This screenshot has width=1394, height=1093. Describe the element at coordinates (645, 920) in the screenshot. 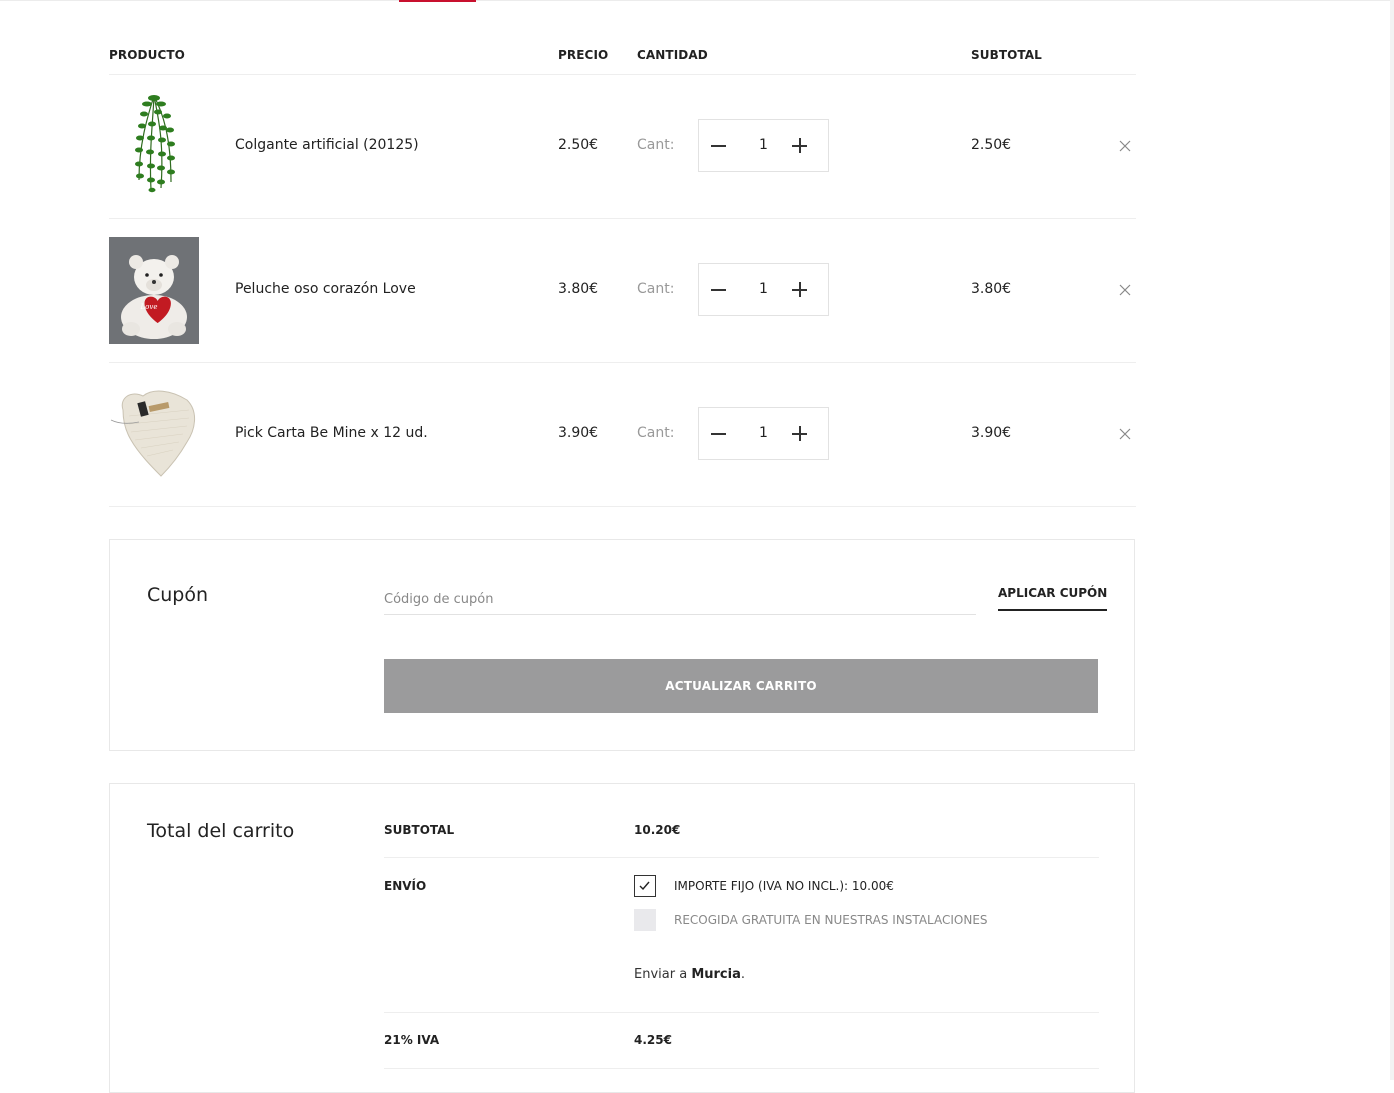

I see `shipping-pickup-checkbox` at that location.